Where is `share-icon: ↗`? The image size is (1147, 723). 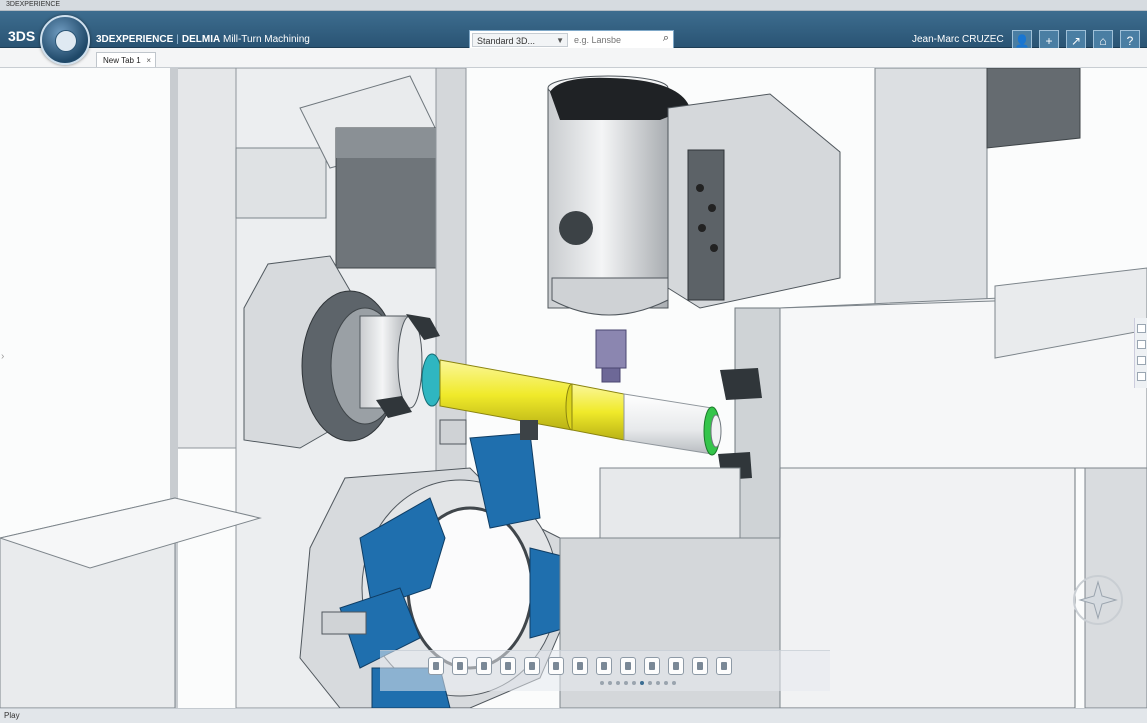
share-icon: ↗ is located at coordinates (1076, 41).